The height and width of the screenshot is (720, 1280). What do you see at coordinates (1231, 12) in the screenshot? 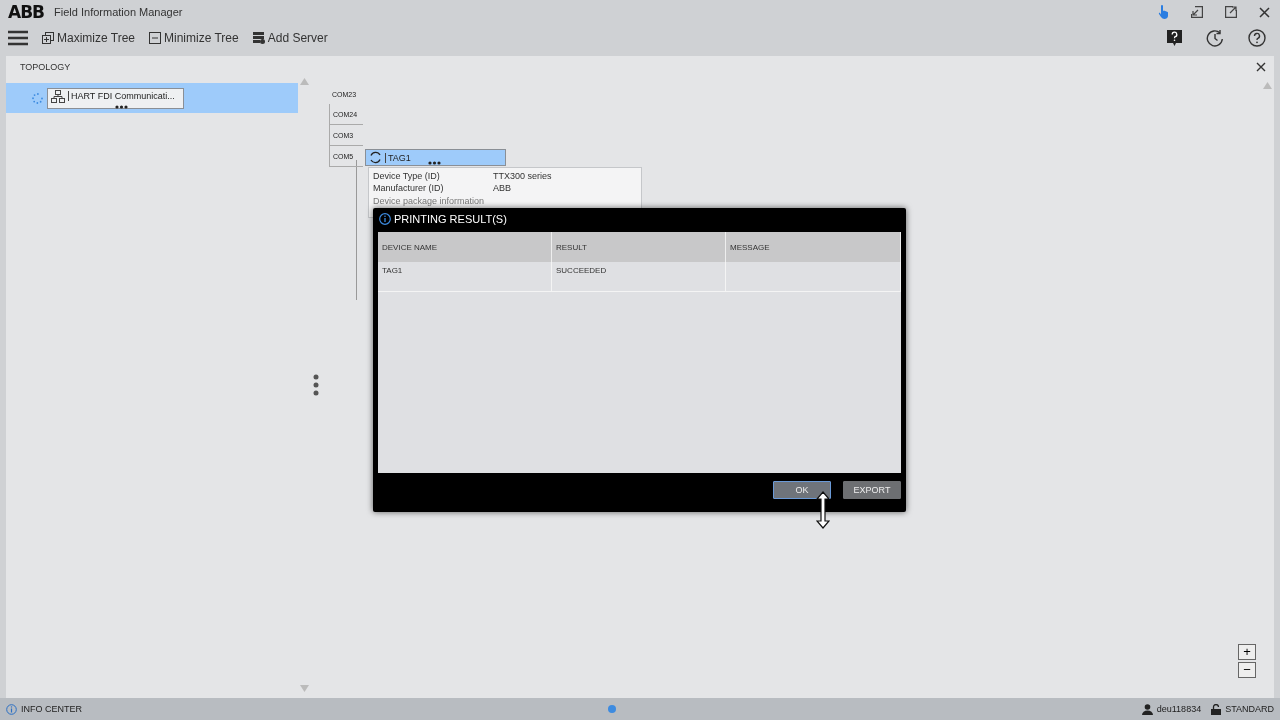
I see `external-link-icon` at bounding box center [1231, 12].